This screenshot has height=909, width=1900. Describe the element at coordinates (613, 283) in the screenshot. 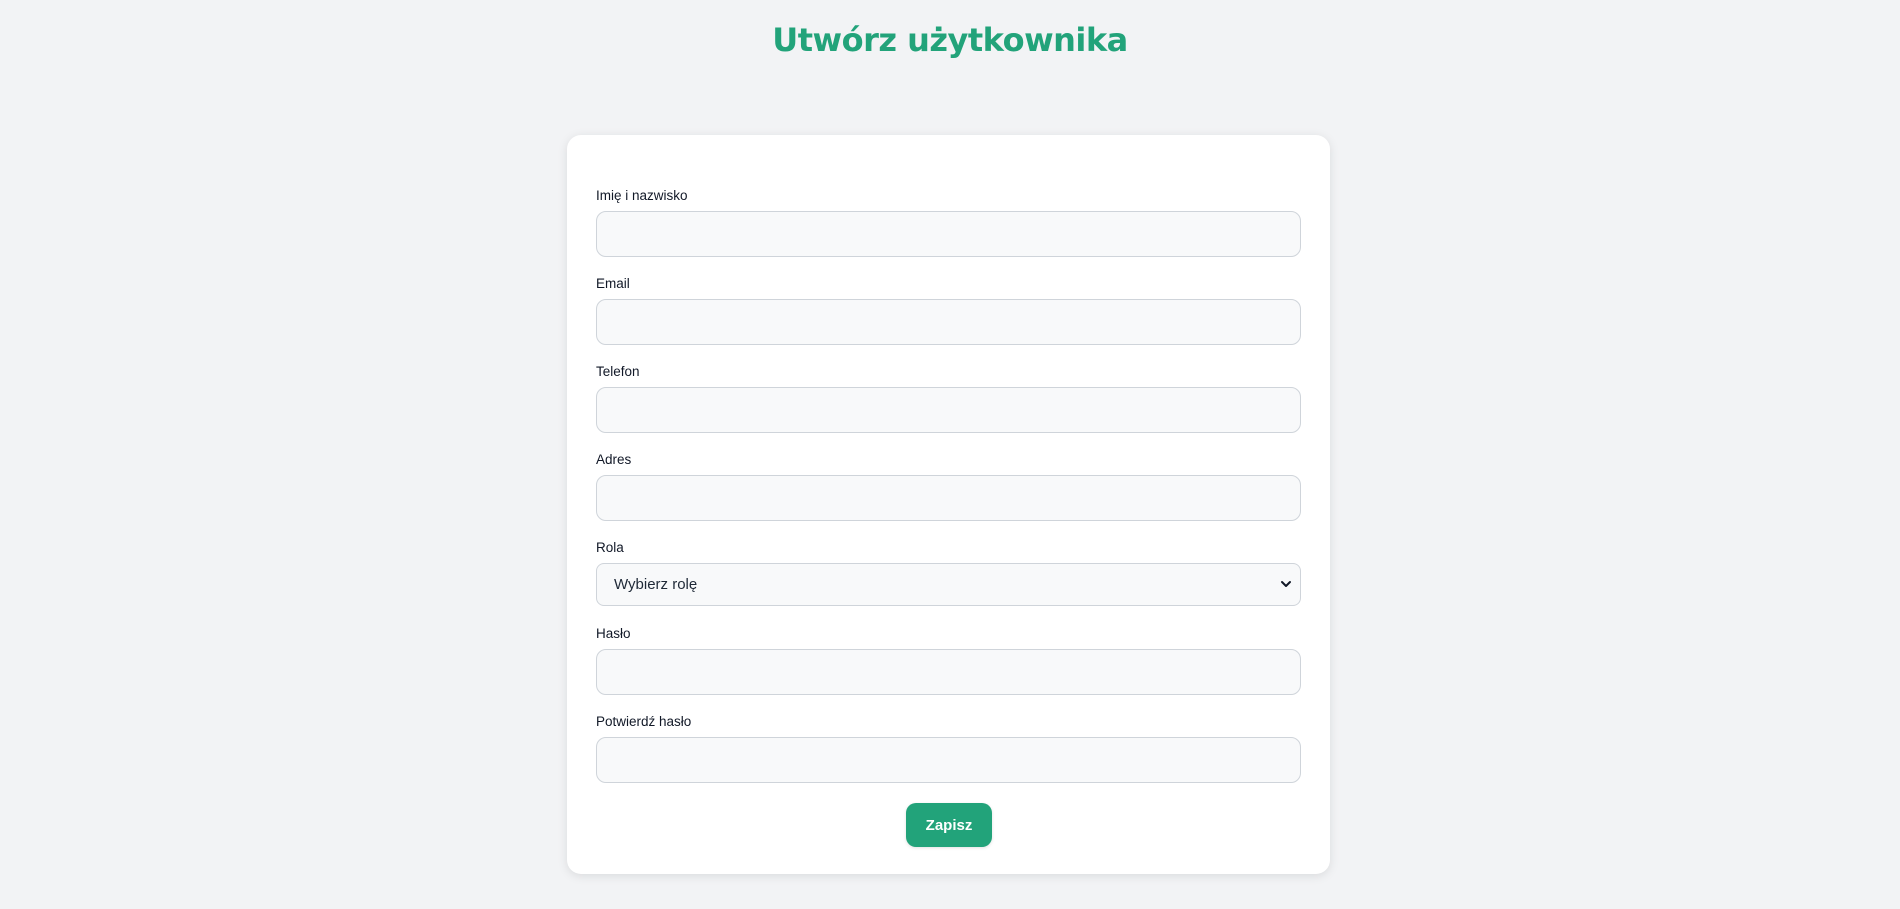

I see `email-label: Email` at that location.